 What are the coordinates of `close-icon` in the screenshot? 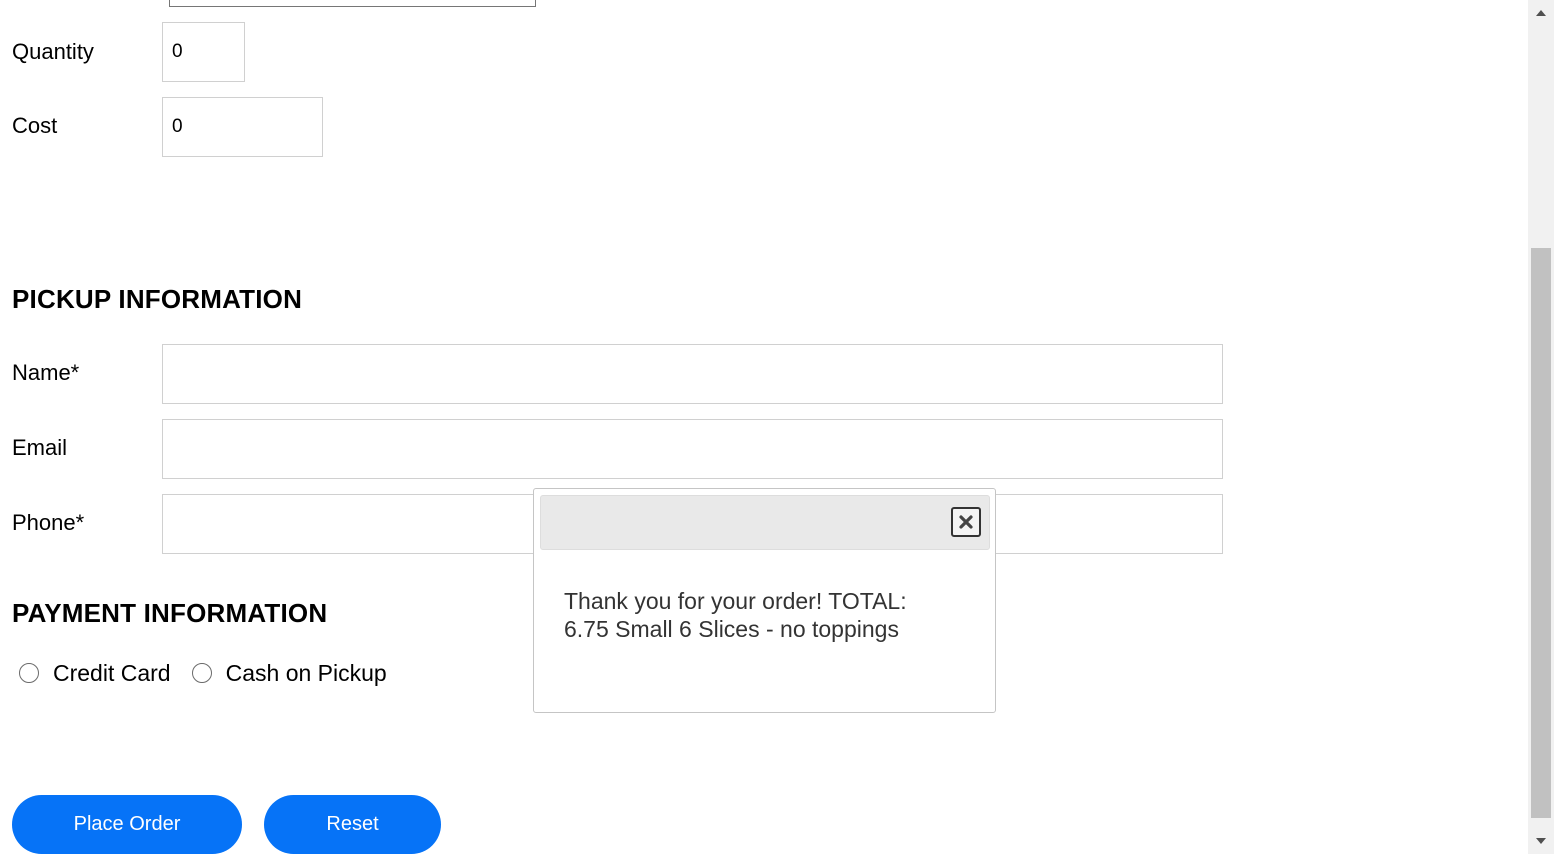 It's located at (966, 522).